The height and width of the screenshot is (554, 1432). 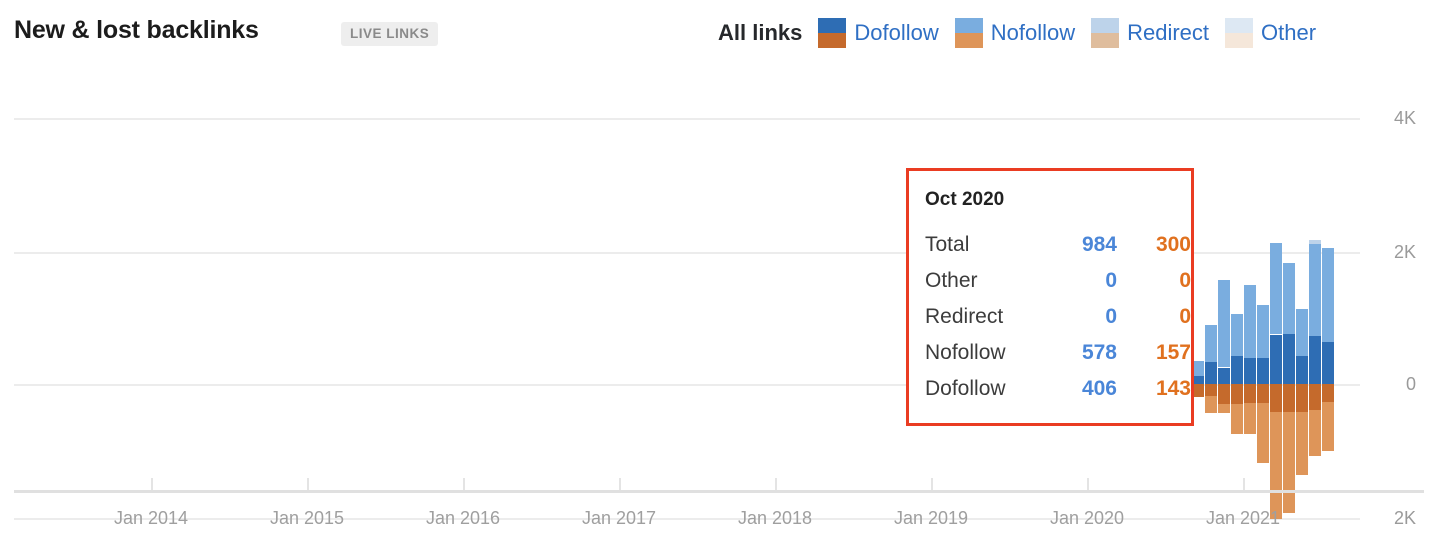 What do you see at coordinates (1050, 251) in the screenshot?
I see `tooltip-row: Total 984 300` at bounding box center [1050, 251].